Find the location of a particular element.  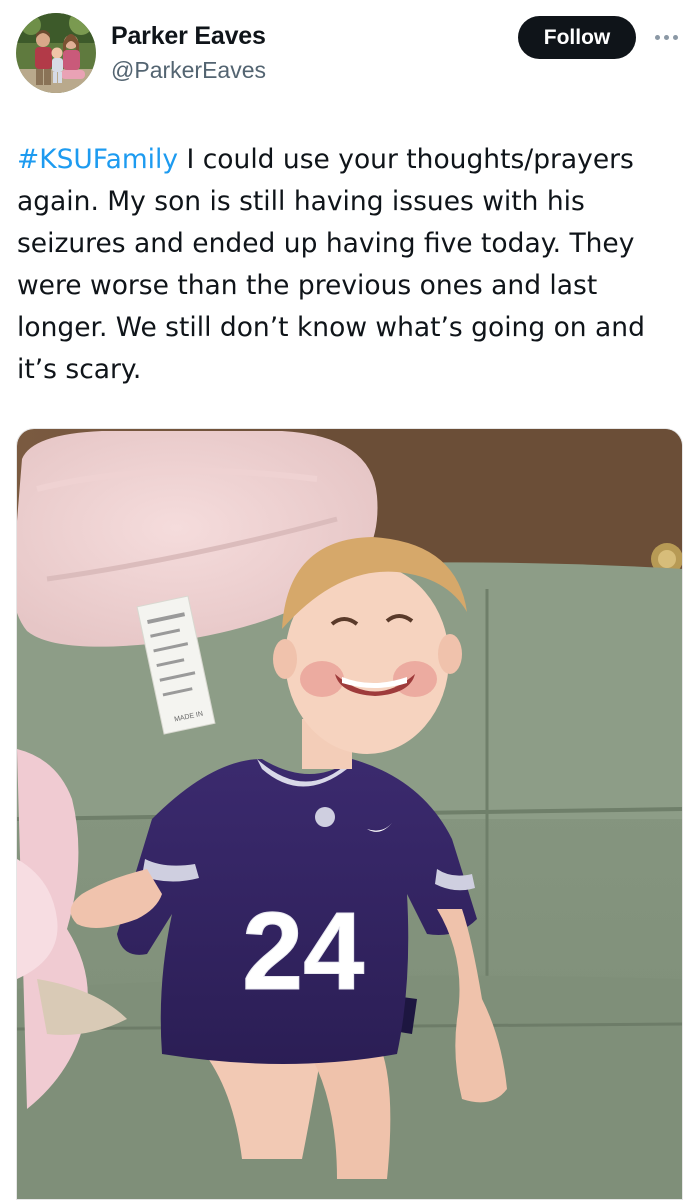

hashtag-link: #KSUFamily is located at coordinates (97, 159).